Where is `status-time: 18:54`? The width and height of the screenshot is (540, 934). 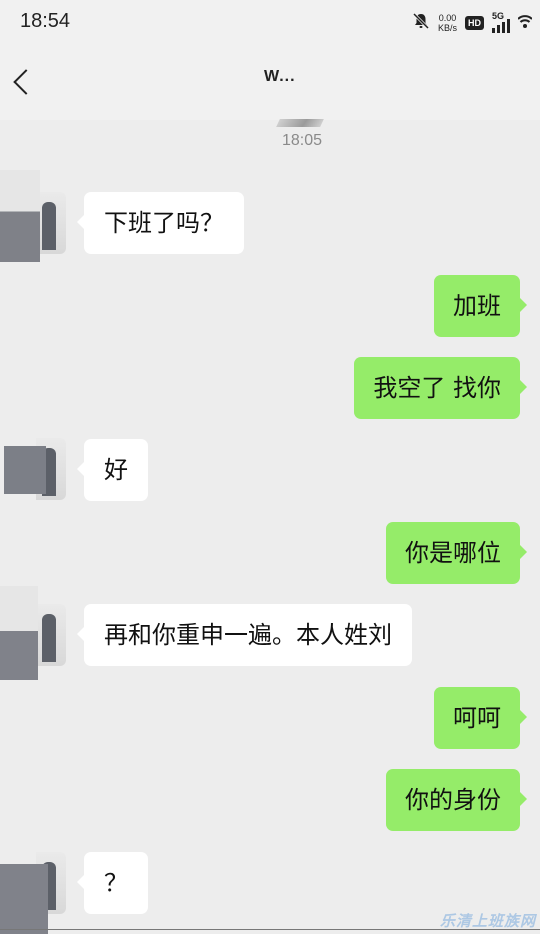 status-time: 18:54 is located at coordinates (45, 21).